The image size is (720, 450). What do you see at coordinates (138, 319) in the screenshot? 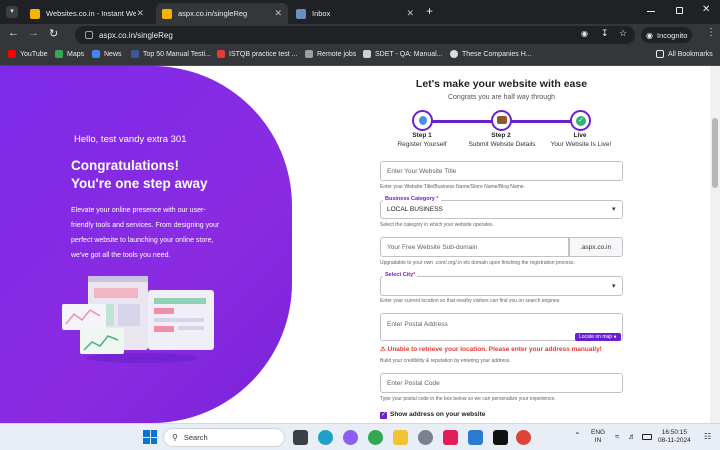
I see `dashboard-illustration` at bounding box center [138, 319].